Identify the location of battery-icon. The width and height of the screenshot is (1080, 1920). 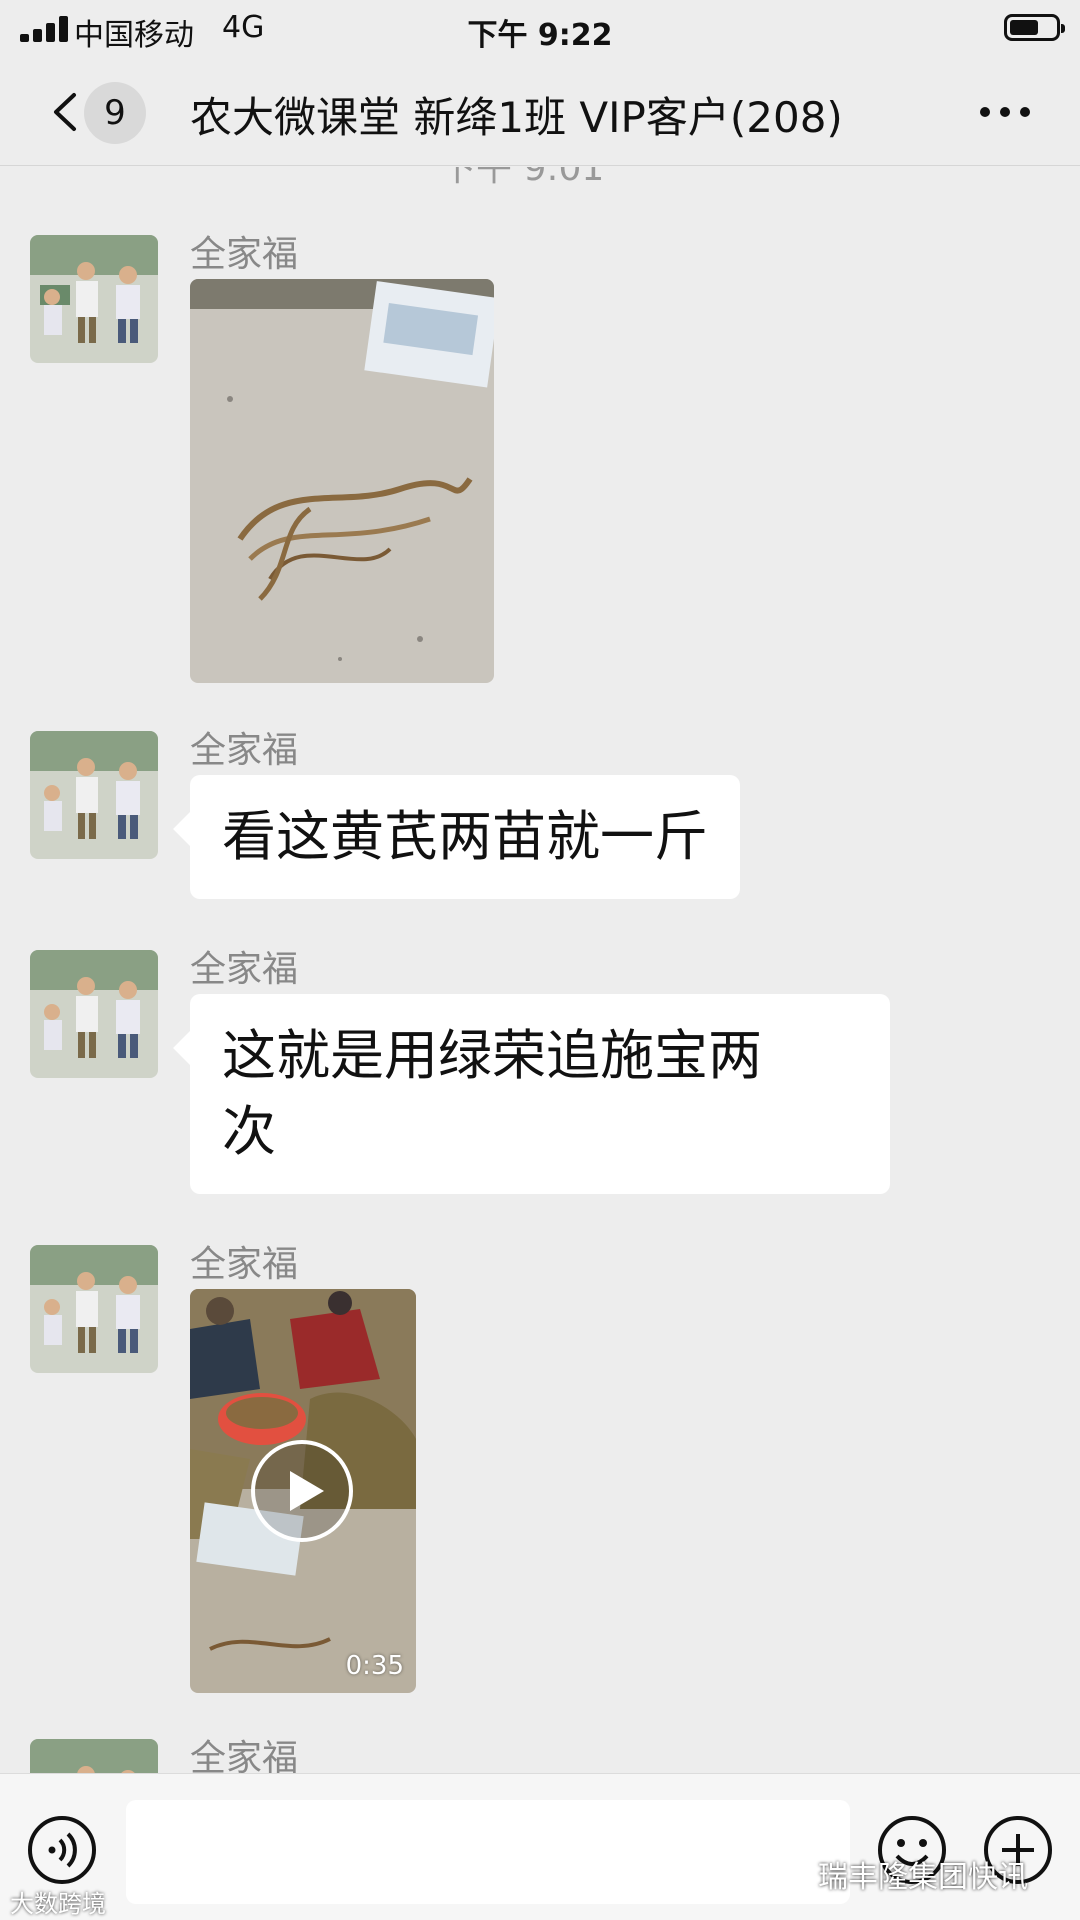
(1034, 27).